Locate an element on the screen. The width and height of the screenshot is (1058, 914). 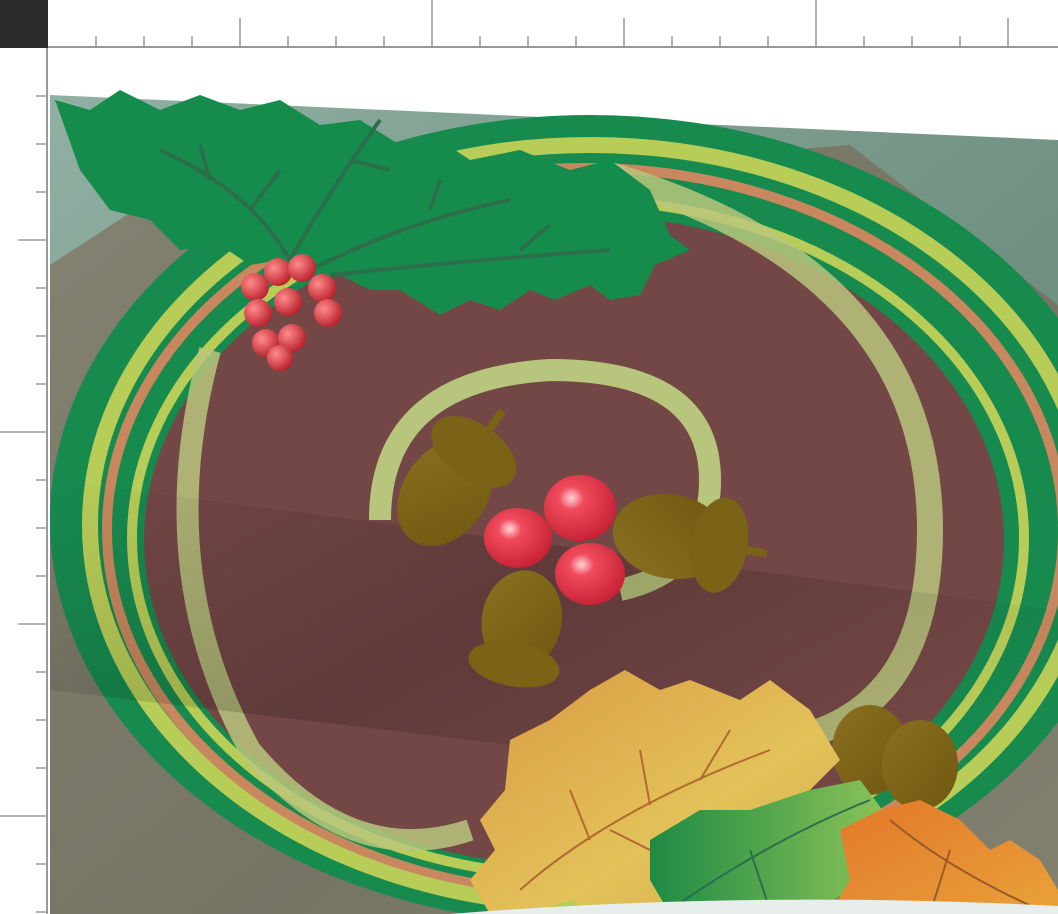
top-ruler-ticks is located at coordinates (552, 24).